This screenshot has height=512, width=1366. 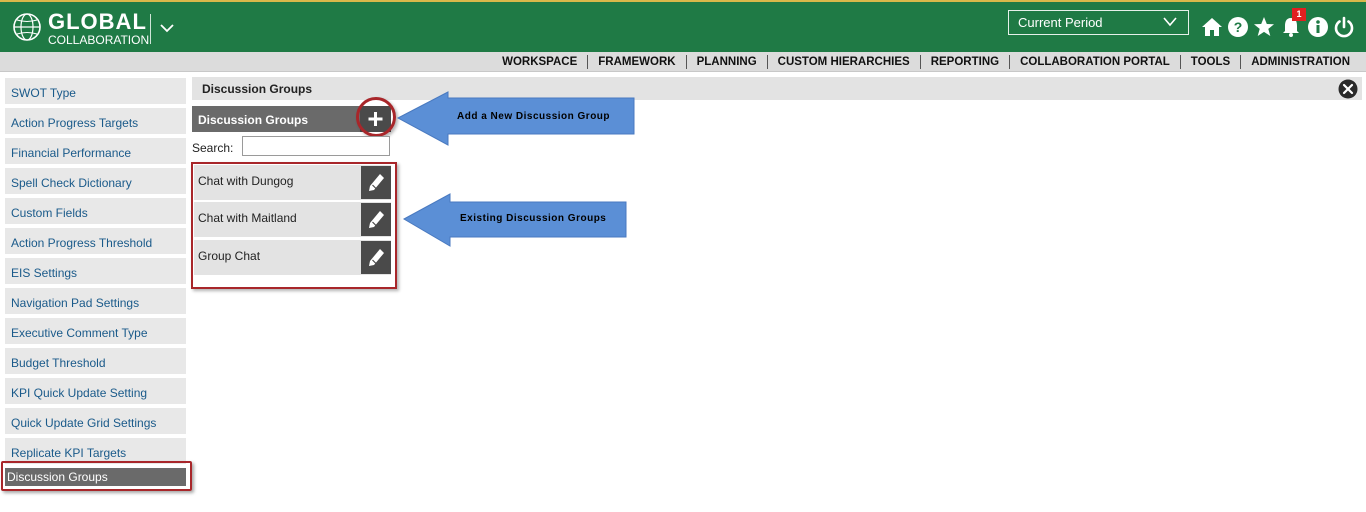 I want to click on nav-administration: ADMINISTRATION, so click(x=1300, y=62).